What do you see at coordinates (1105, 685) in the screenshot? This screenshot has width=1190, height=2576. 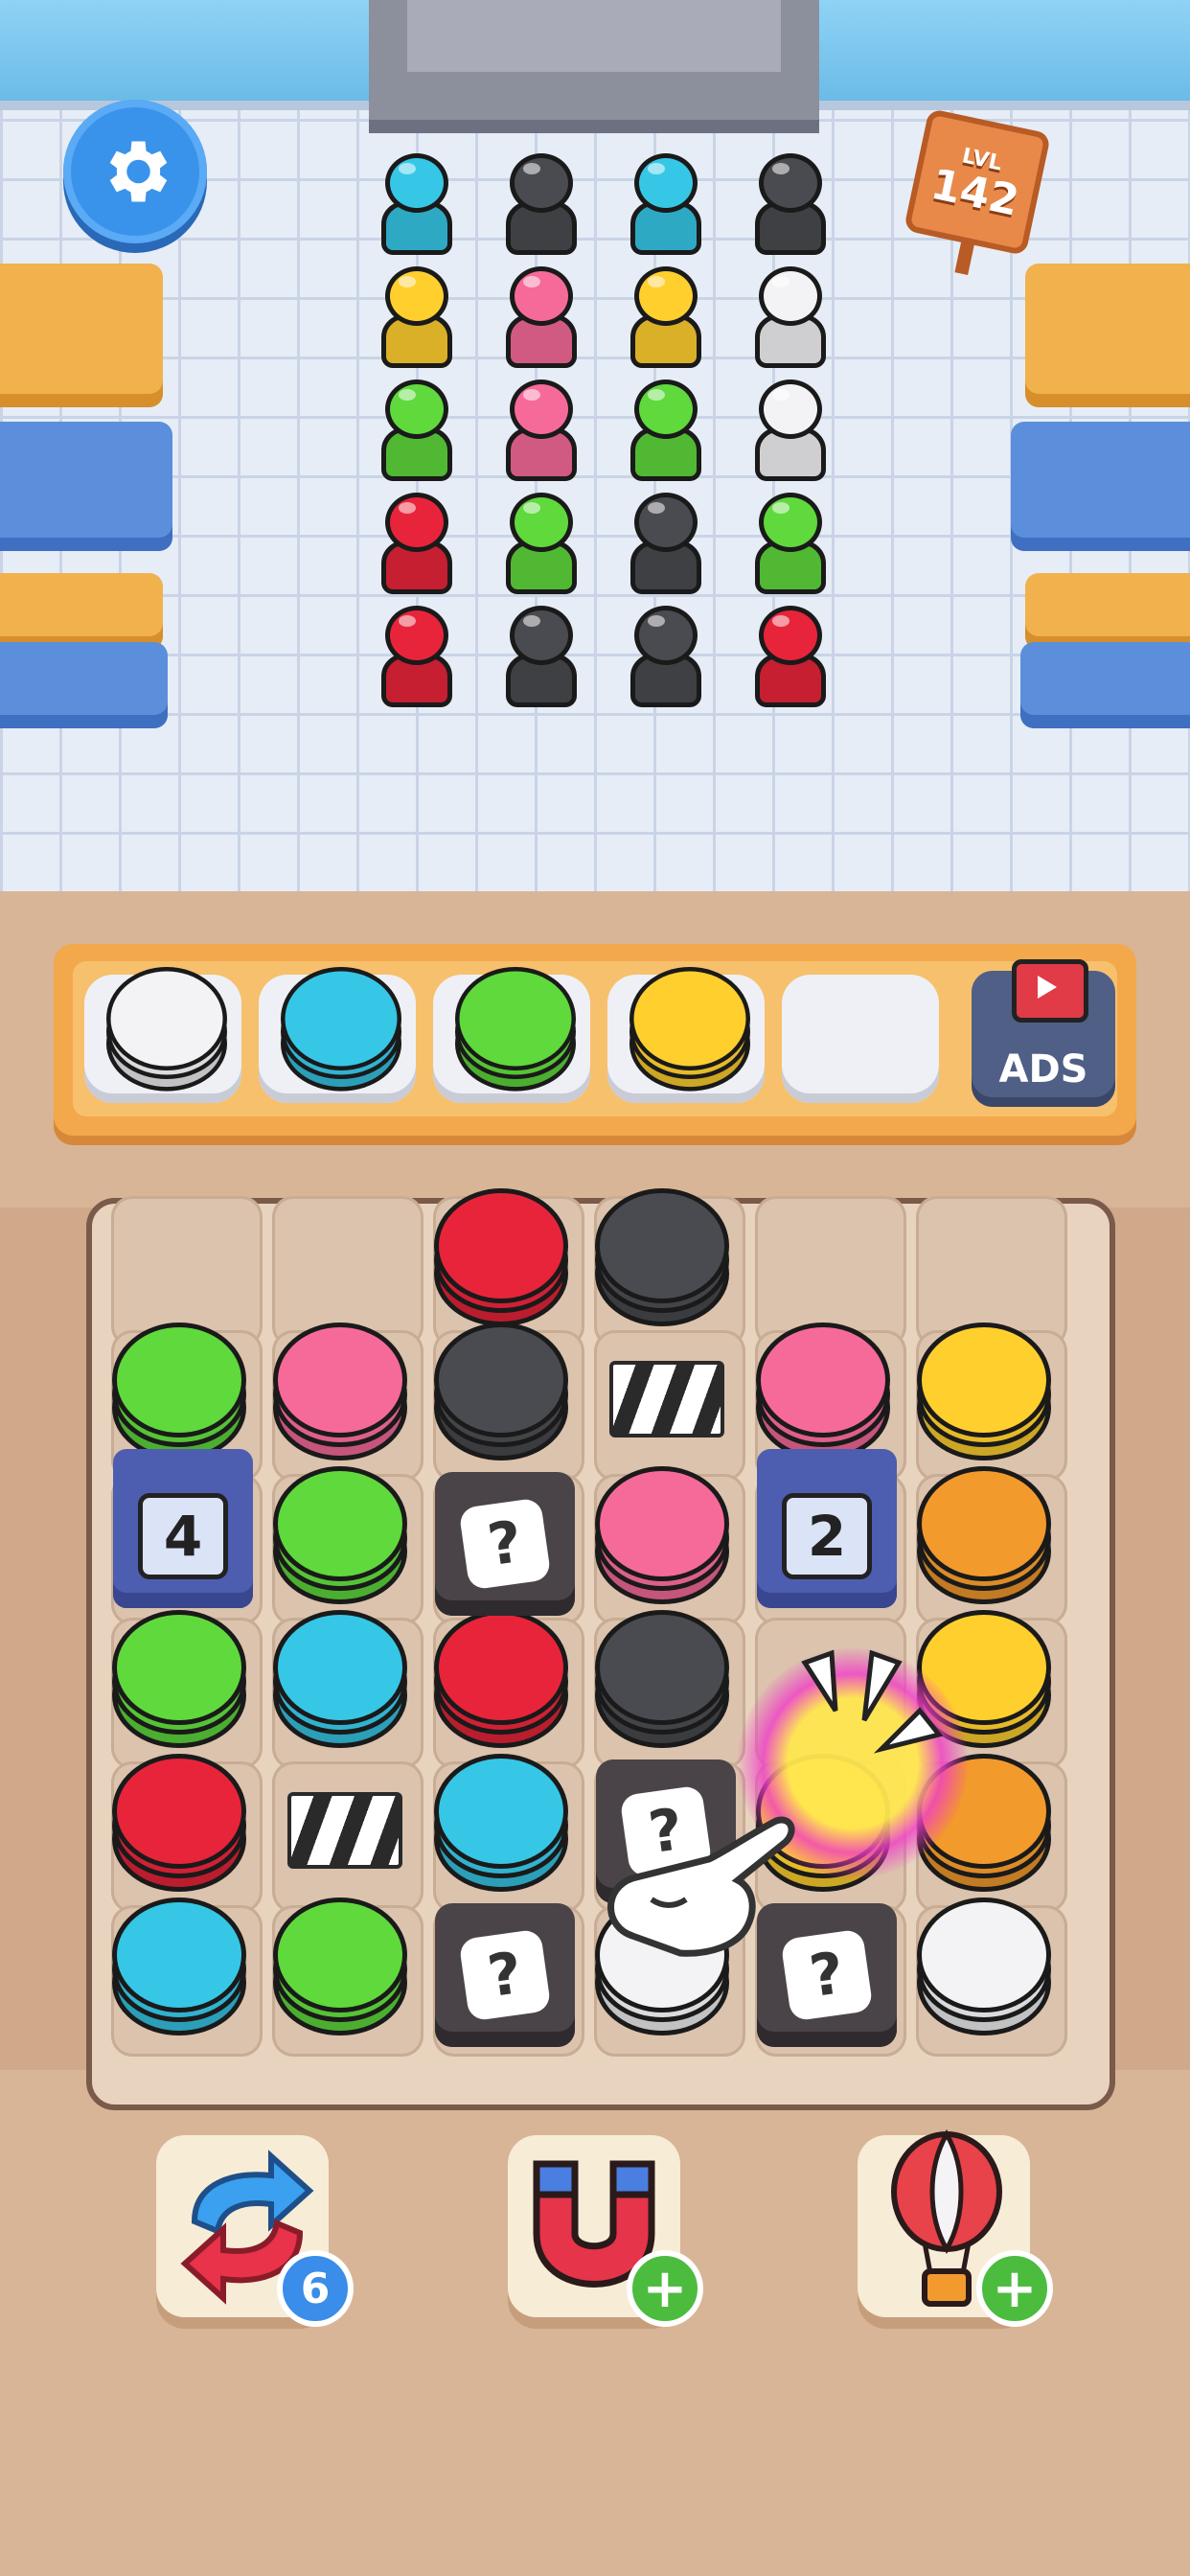 I see `counter-right-bottom` at bounding box center [1105, 685].